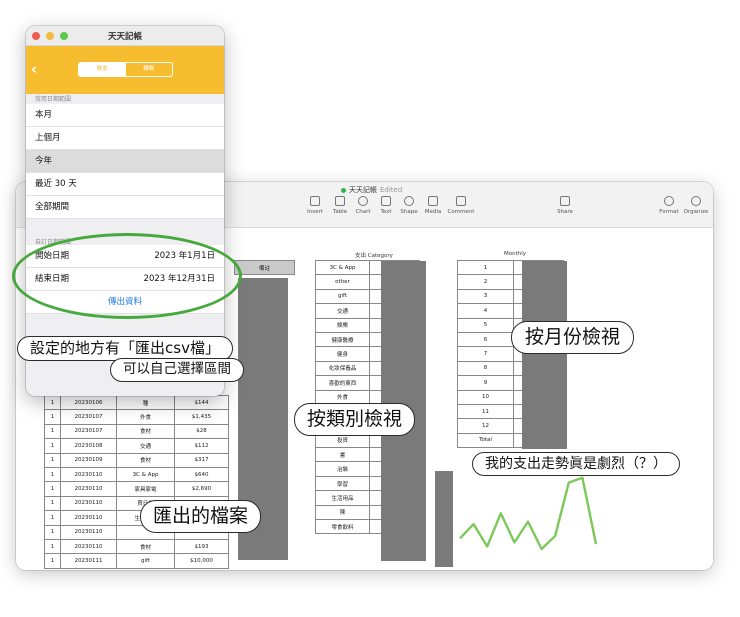  I want to click on organize-button: Organize, so click(696, 205).